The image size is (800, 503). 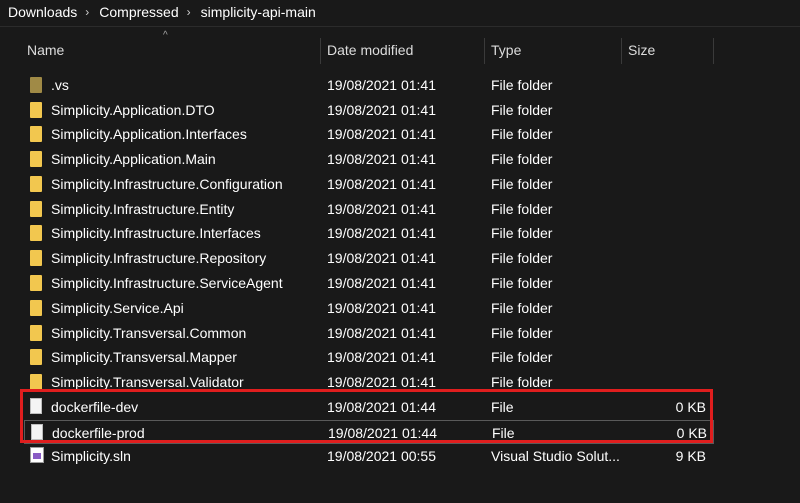 I want to click on column-header-type: Type, so click(x=555, y=50).